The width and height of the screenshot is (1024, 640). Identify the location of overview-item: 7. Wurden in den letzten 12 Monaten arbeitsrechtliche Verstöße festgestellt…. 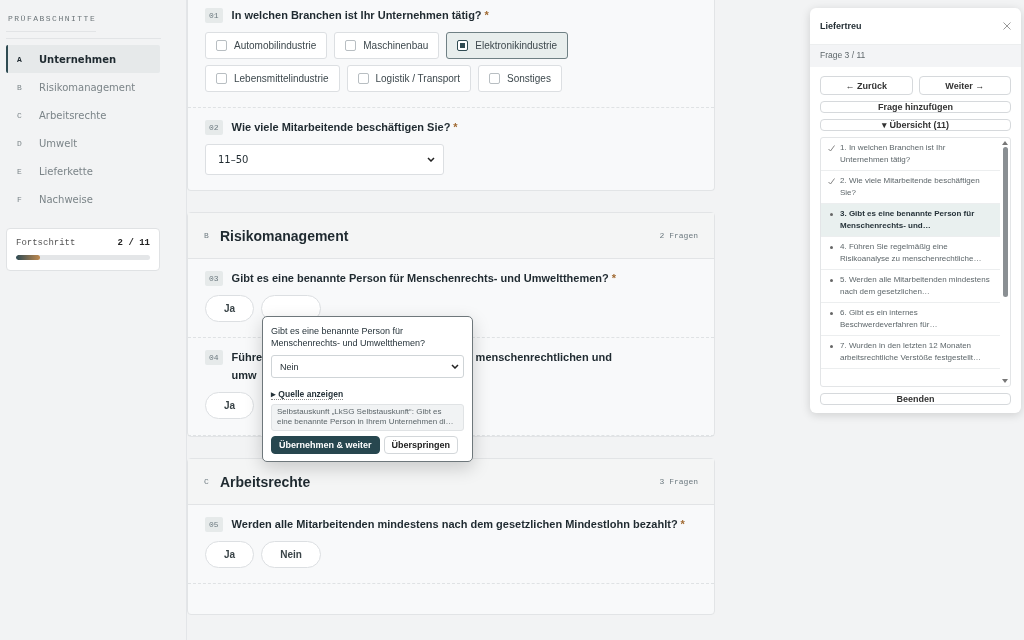
(910, 352).